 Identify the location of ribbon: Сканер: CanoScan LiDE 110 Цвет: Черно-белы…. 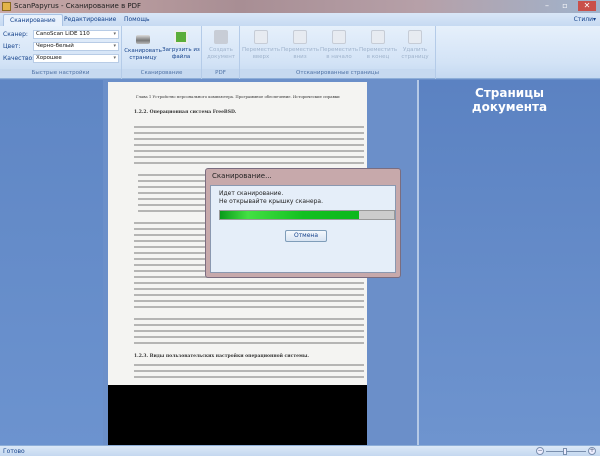
(300, 52).